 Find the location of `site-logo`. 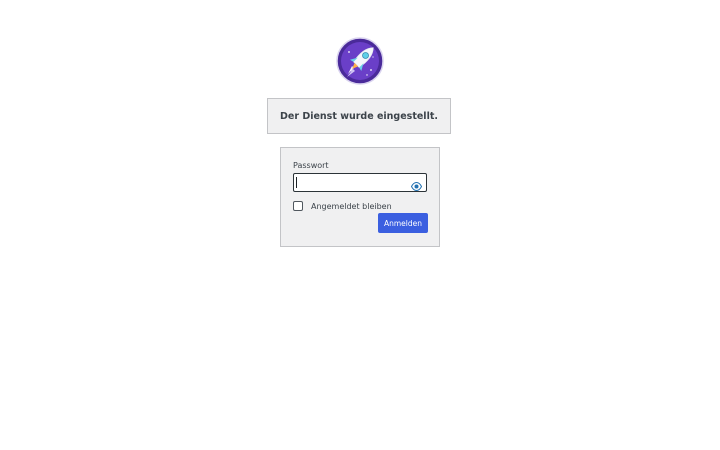

site-logo is located at coordinates (360, 61).